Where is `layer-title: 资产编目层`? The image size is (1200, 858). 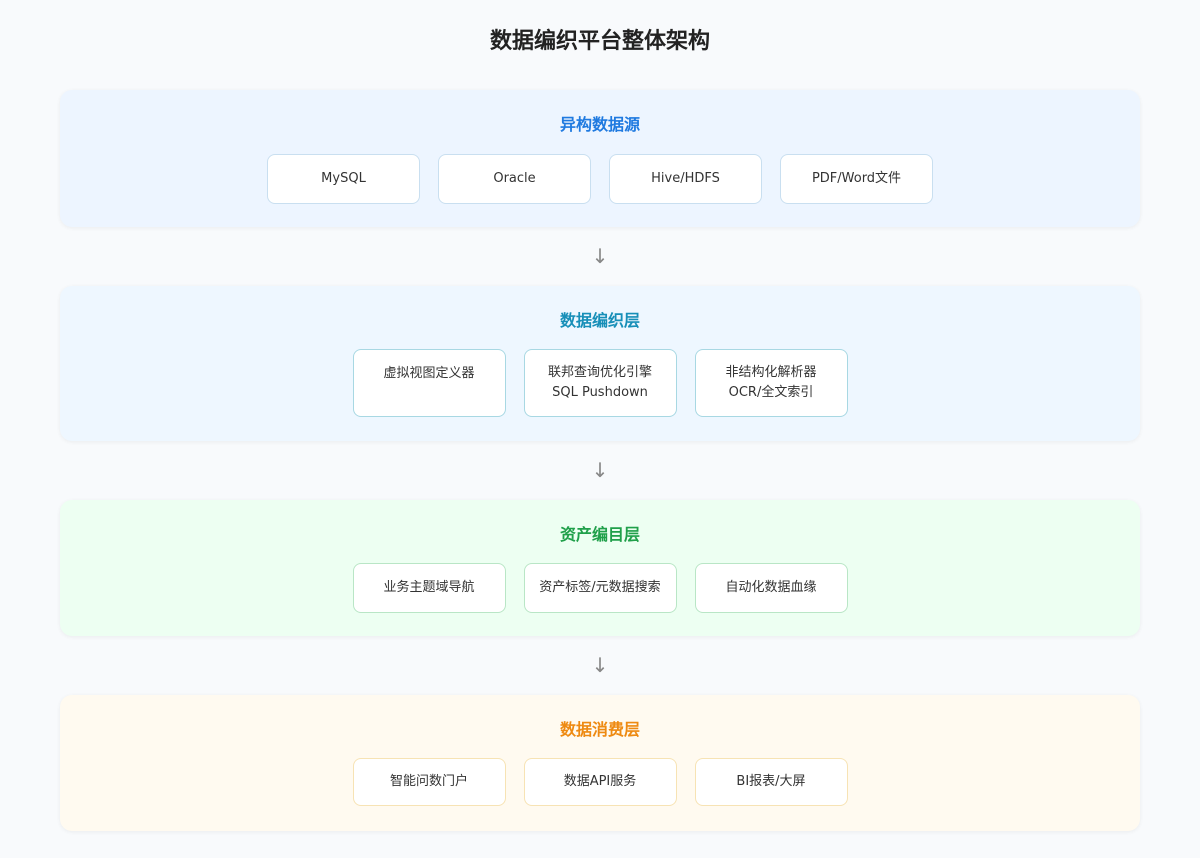
layer-title: 资产编目层 is located at coordinates (599, 534).